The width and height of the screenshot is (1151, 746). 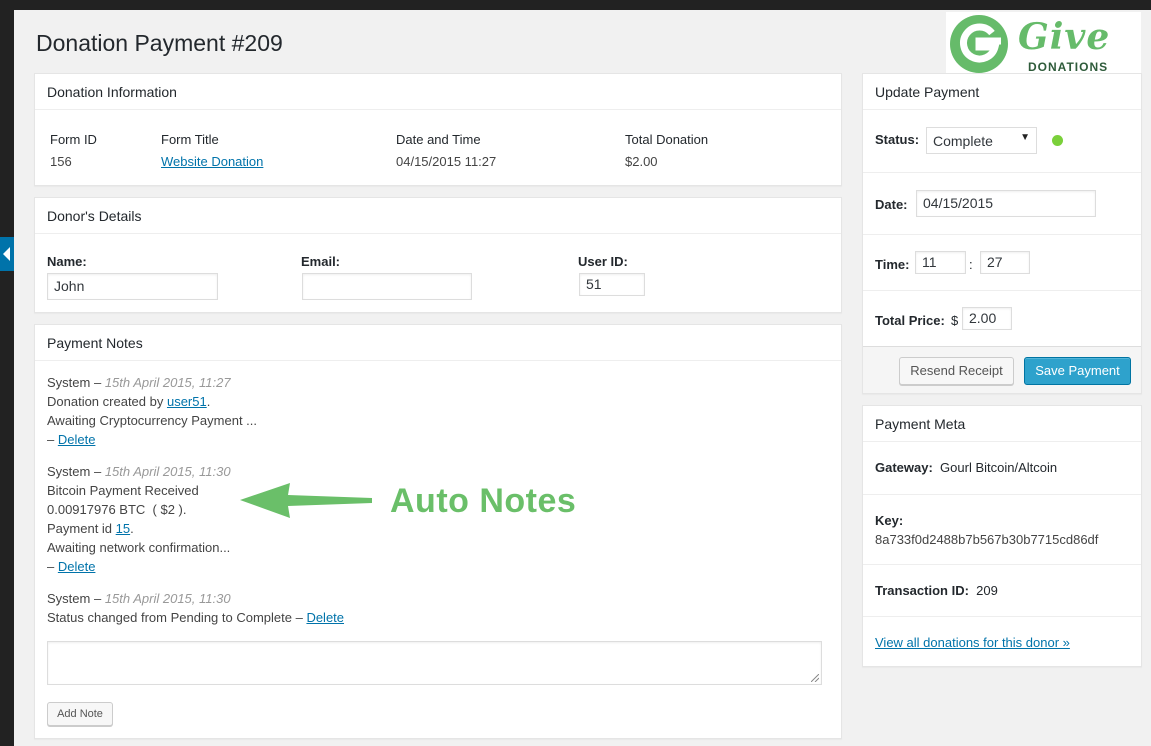 What do you see at coordinates (603, 261) in the screenshot?
I see `user-id-label: User ID:` at bounding box center [603, 261].